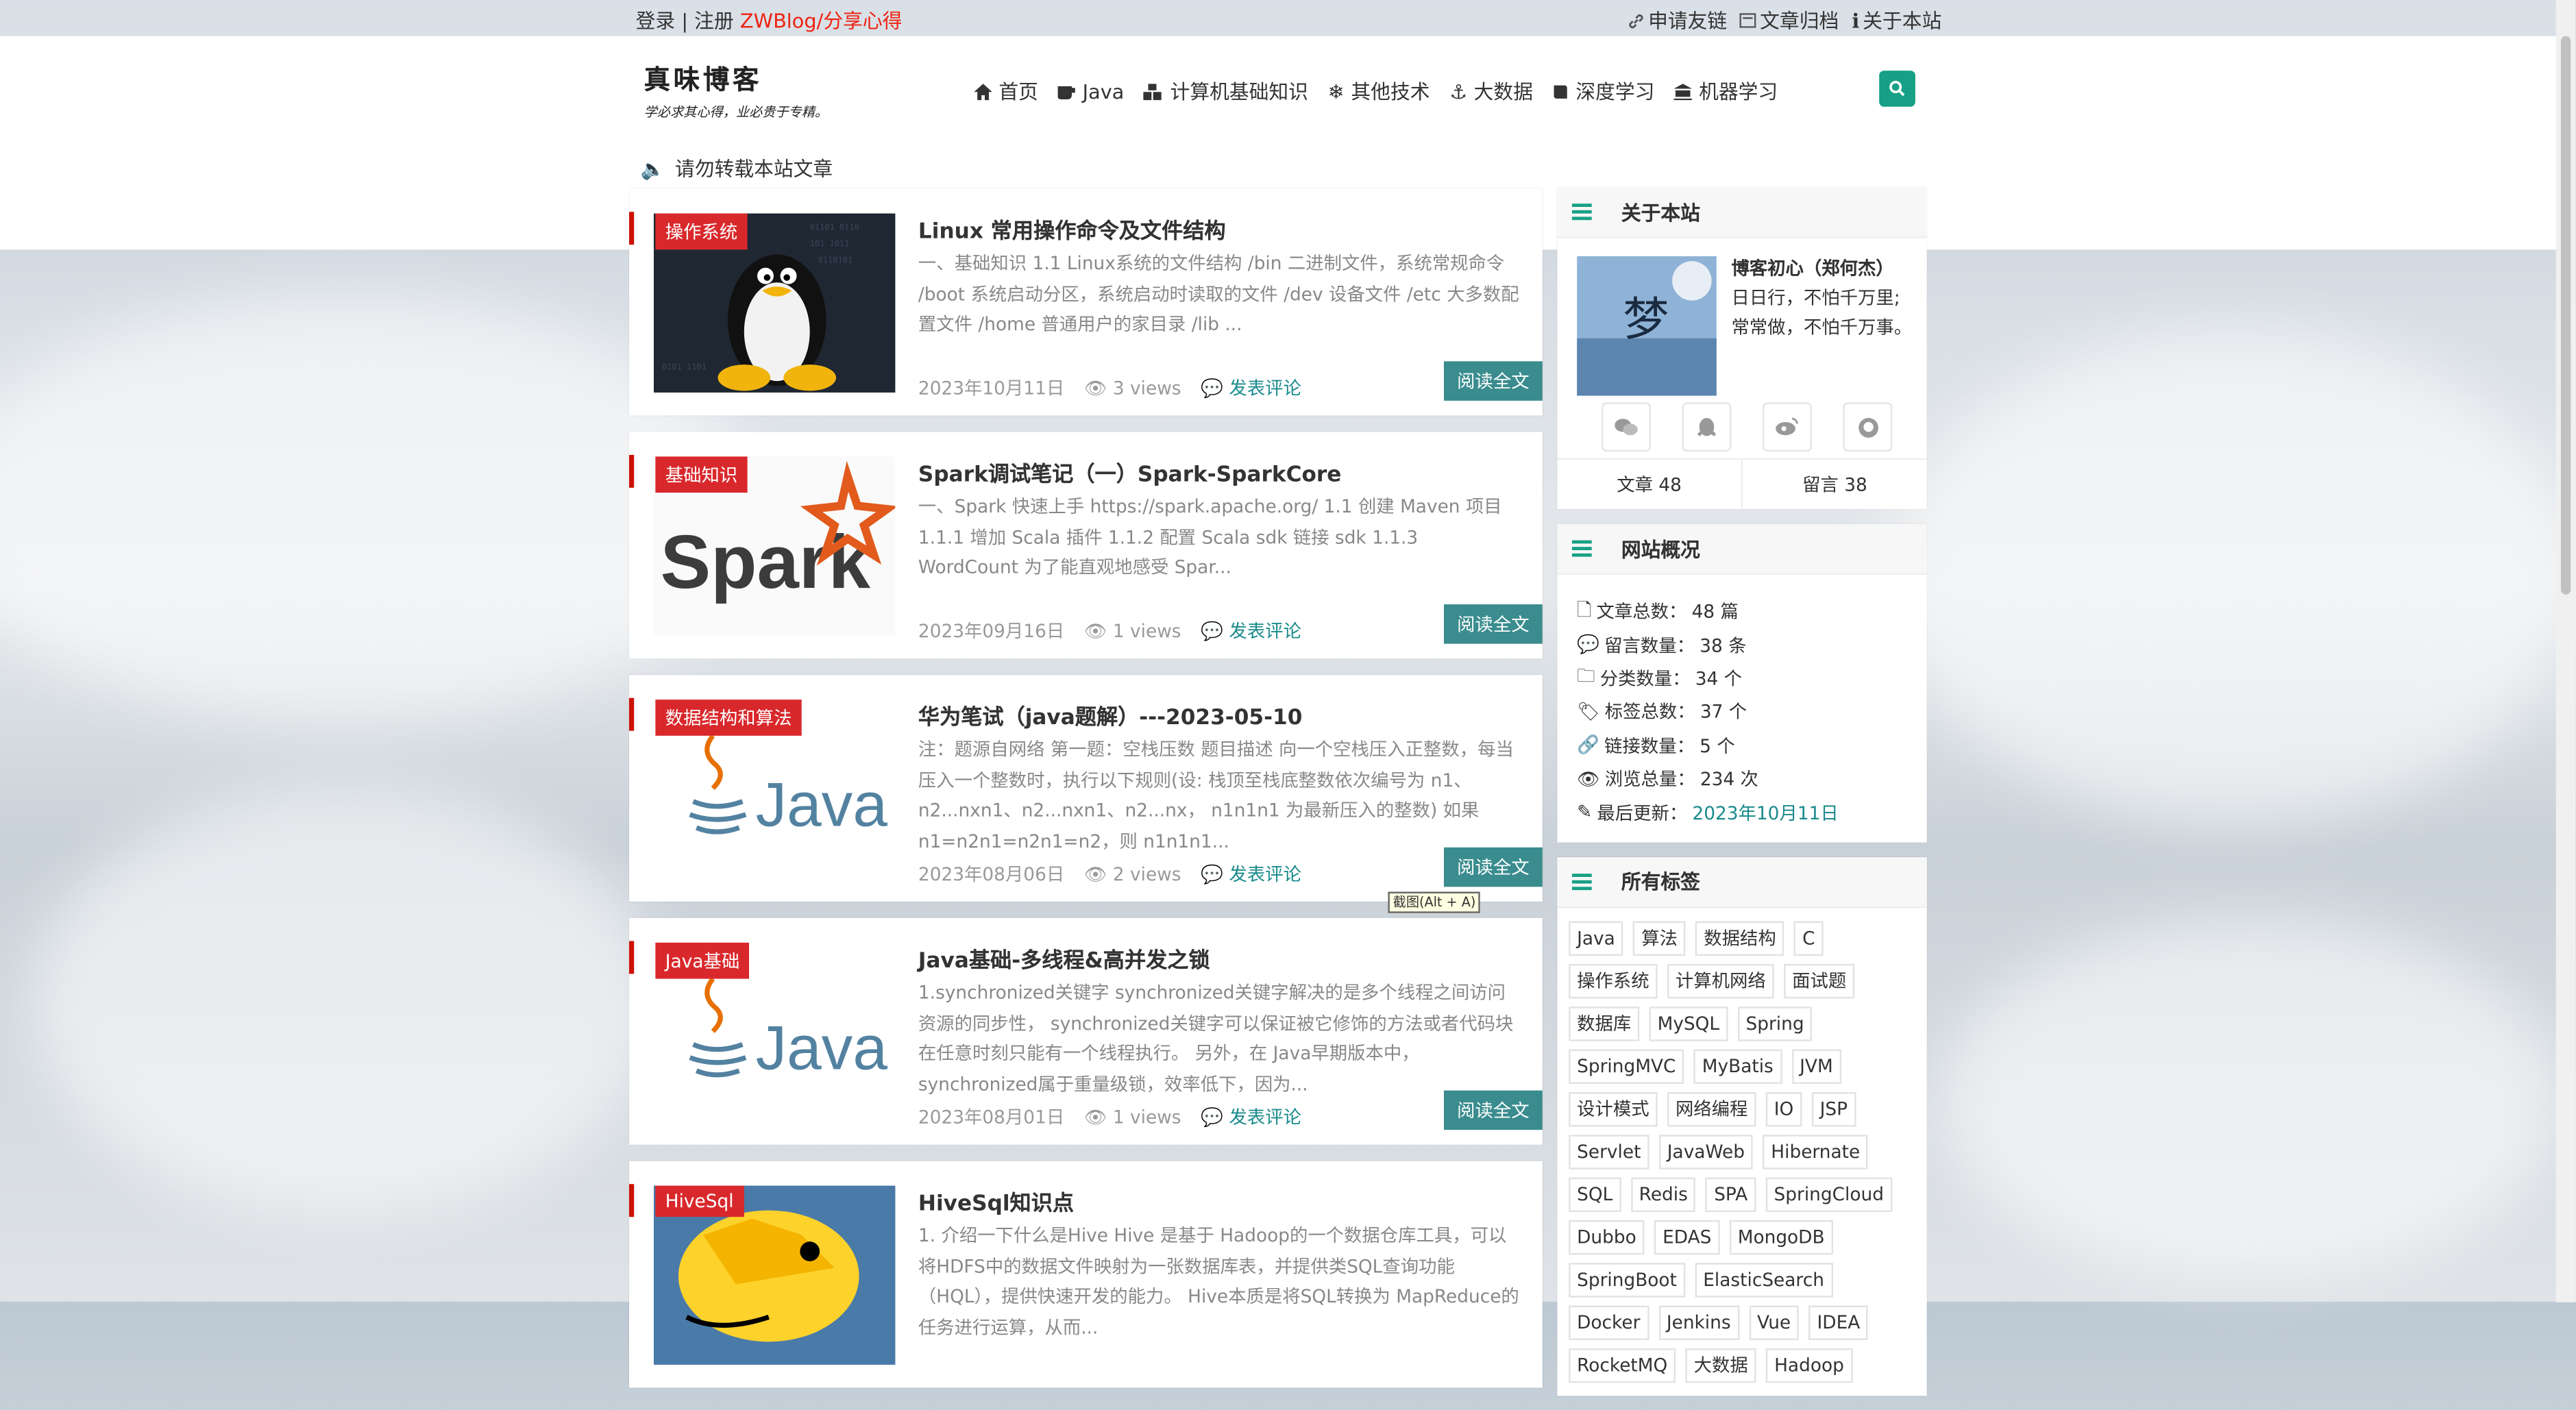 The width and height of the screenshot is (2576, 1410). I want to click on article-count: 文章 48, so click(1650, 485).